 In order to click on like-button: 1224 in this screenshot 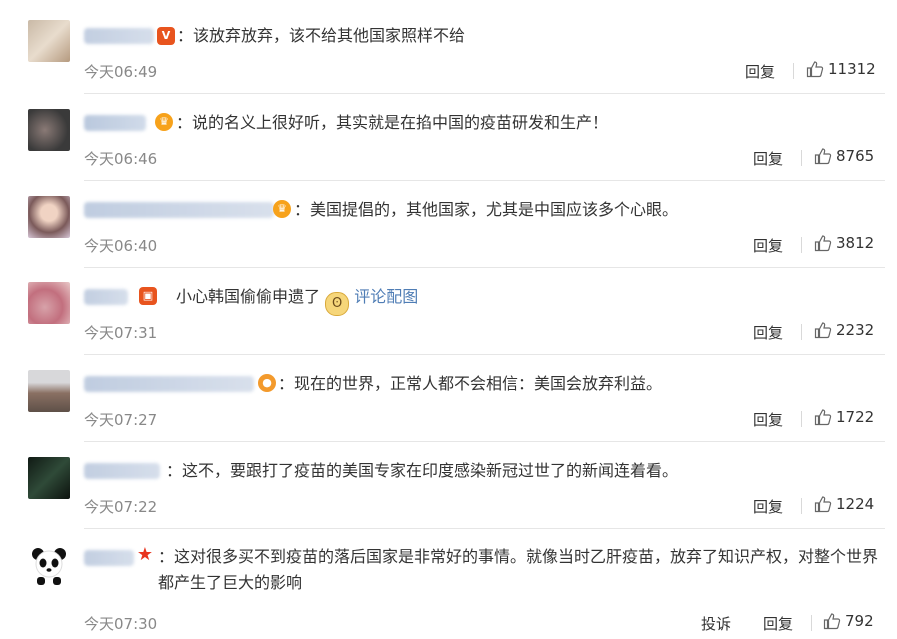, I will do `click(844, 504)`.